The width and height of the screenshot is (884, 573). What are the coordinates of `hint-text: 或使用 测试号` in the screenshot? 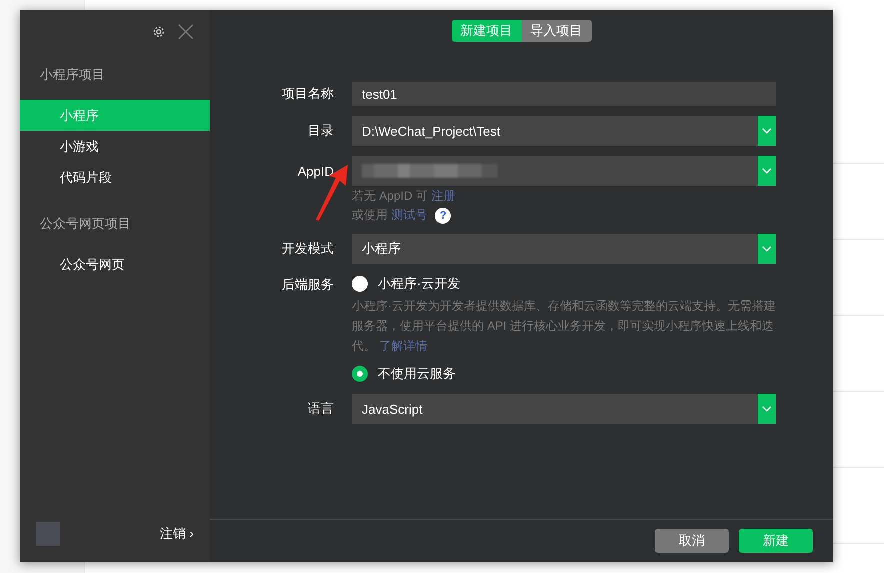 It's located at (390, 215).